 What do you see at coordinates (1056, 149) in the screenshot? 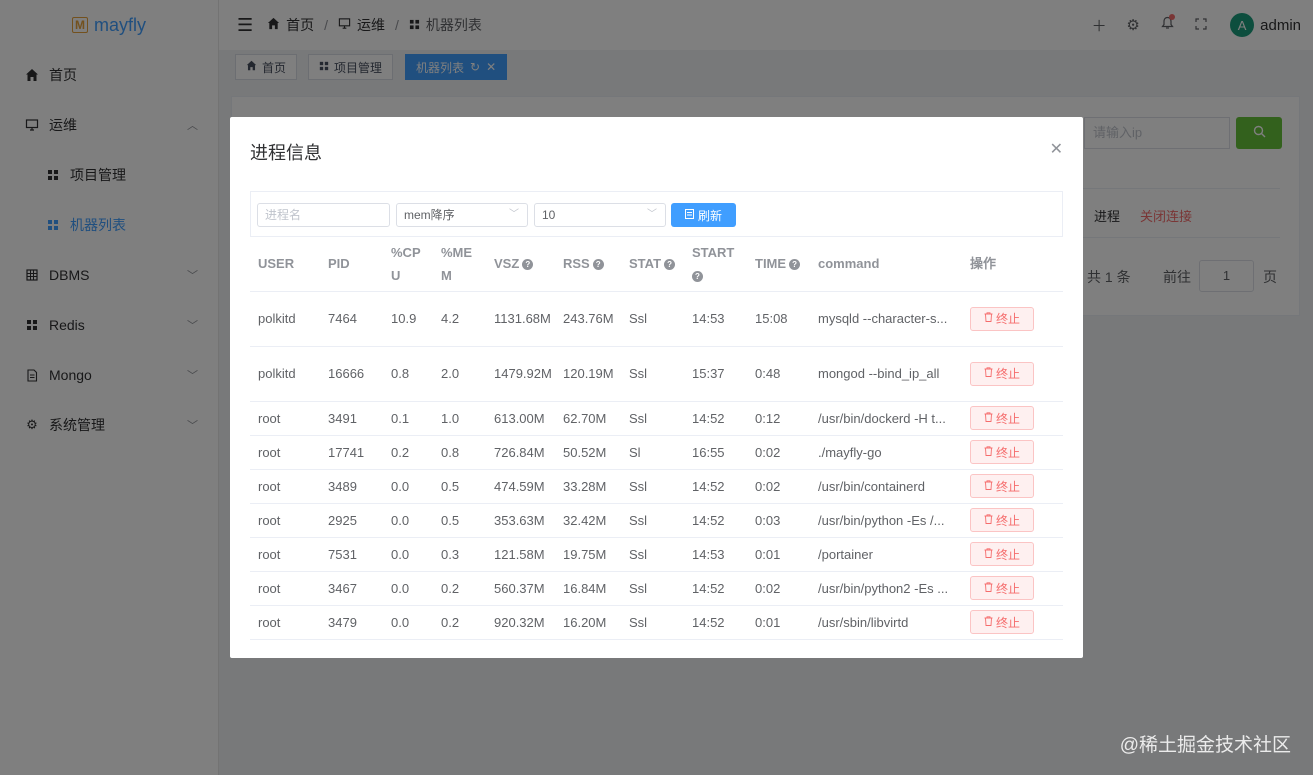
I see `close-icon: ✕` at bounding box center [1056, 149].